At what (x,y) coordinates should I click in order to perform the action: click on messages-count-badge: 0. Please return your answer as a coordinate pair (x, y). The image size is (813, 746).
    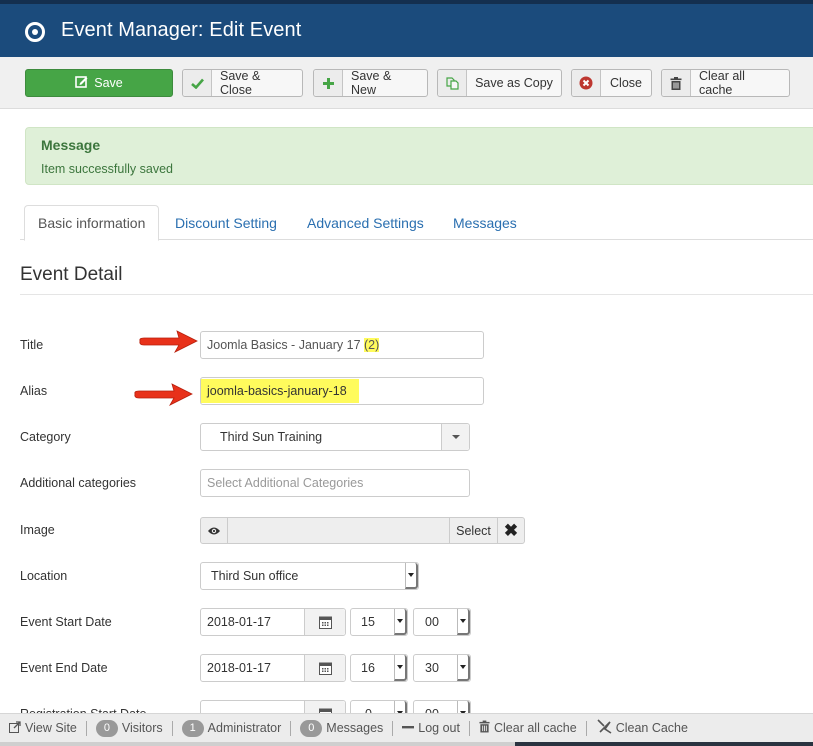
    Looking at the image, I should click on (311, 728).